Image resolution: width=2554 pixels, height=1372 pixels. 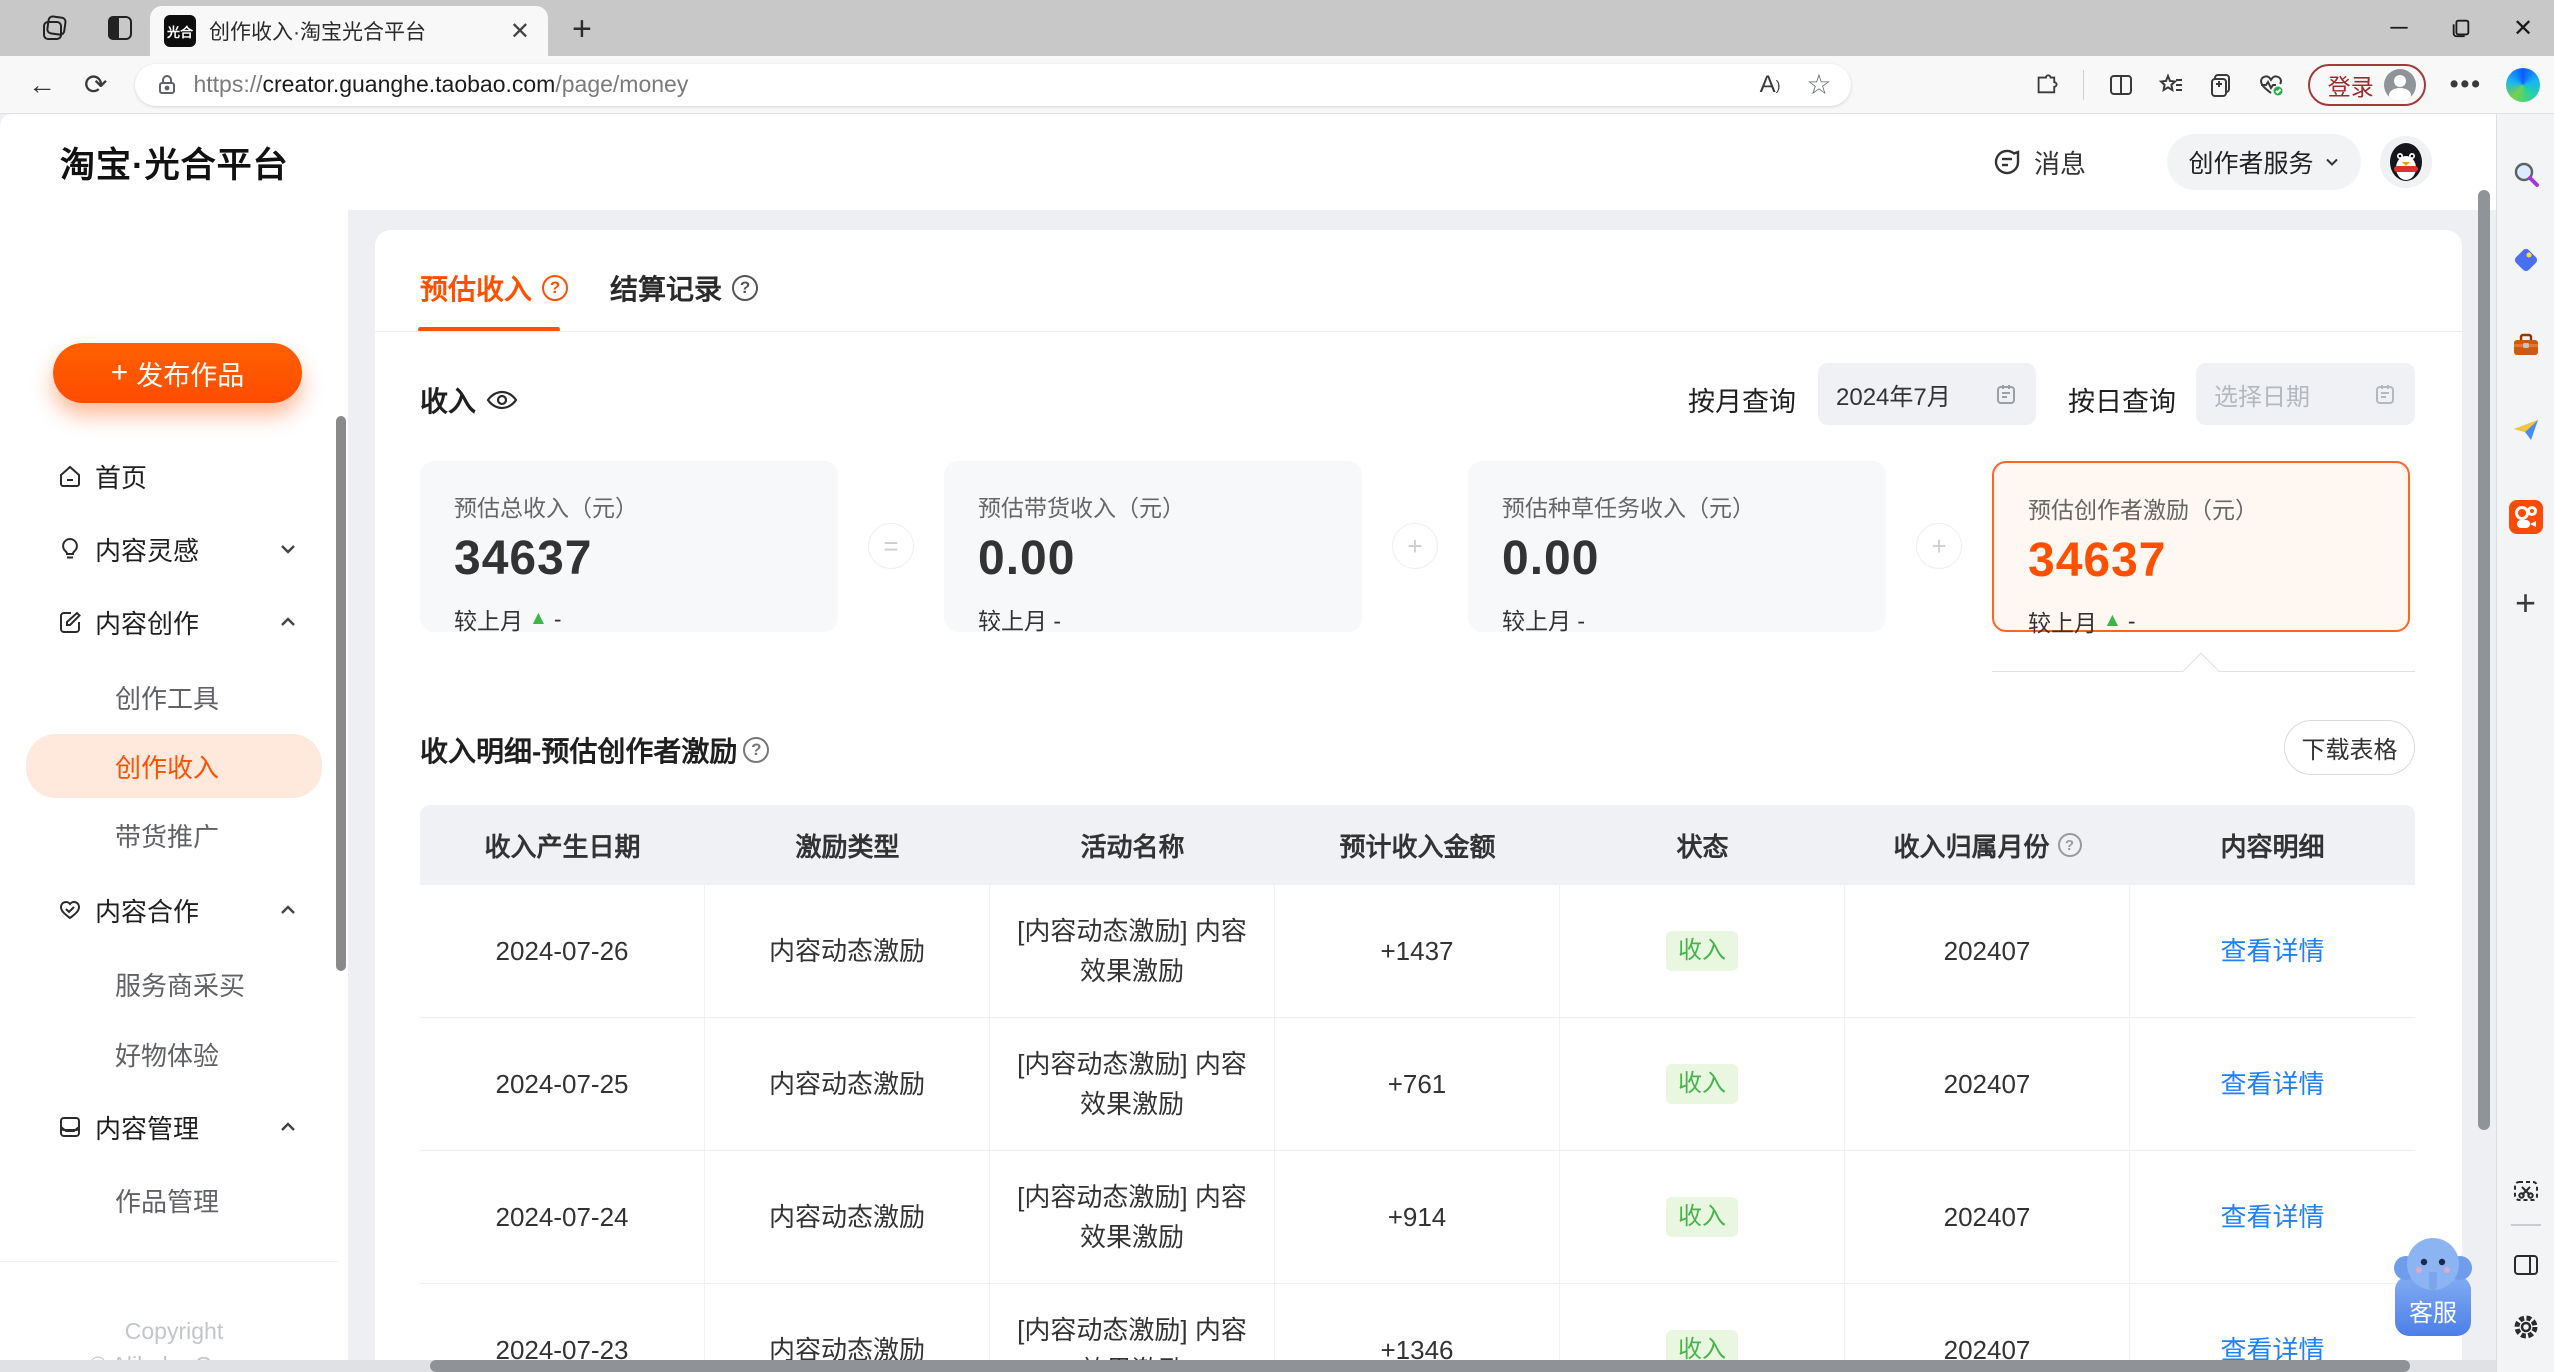 What do you see at coordinates (2201, 548) in the screenshot?
I see `card-creator-incentive: 预估创作者激励（元） 34637 较上月 ▲ -` at bounding box center [2201, 548].